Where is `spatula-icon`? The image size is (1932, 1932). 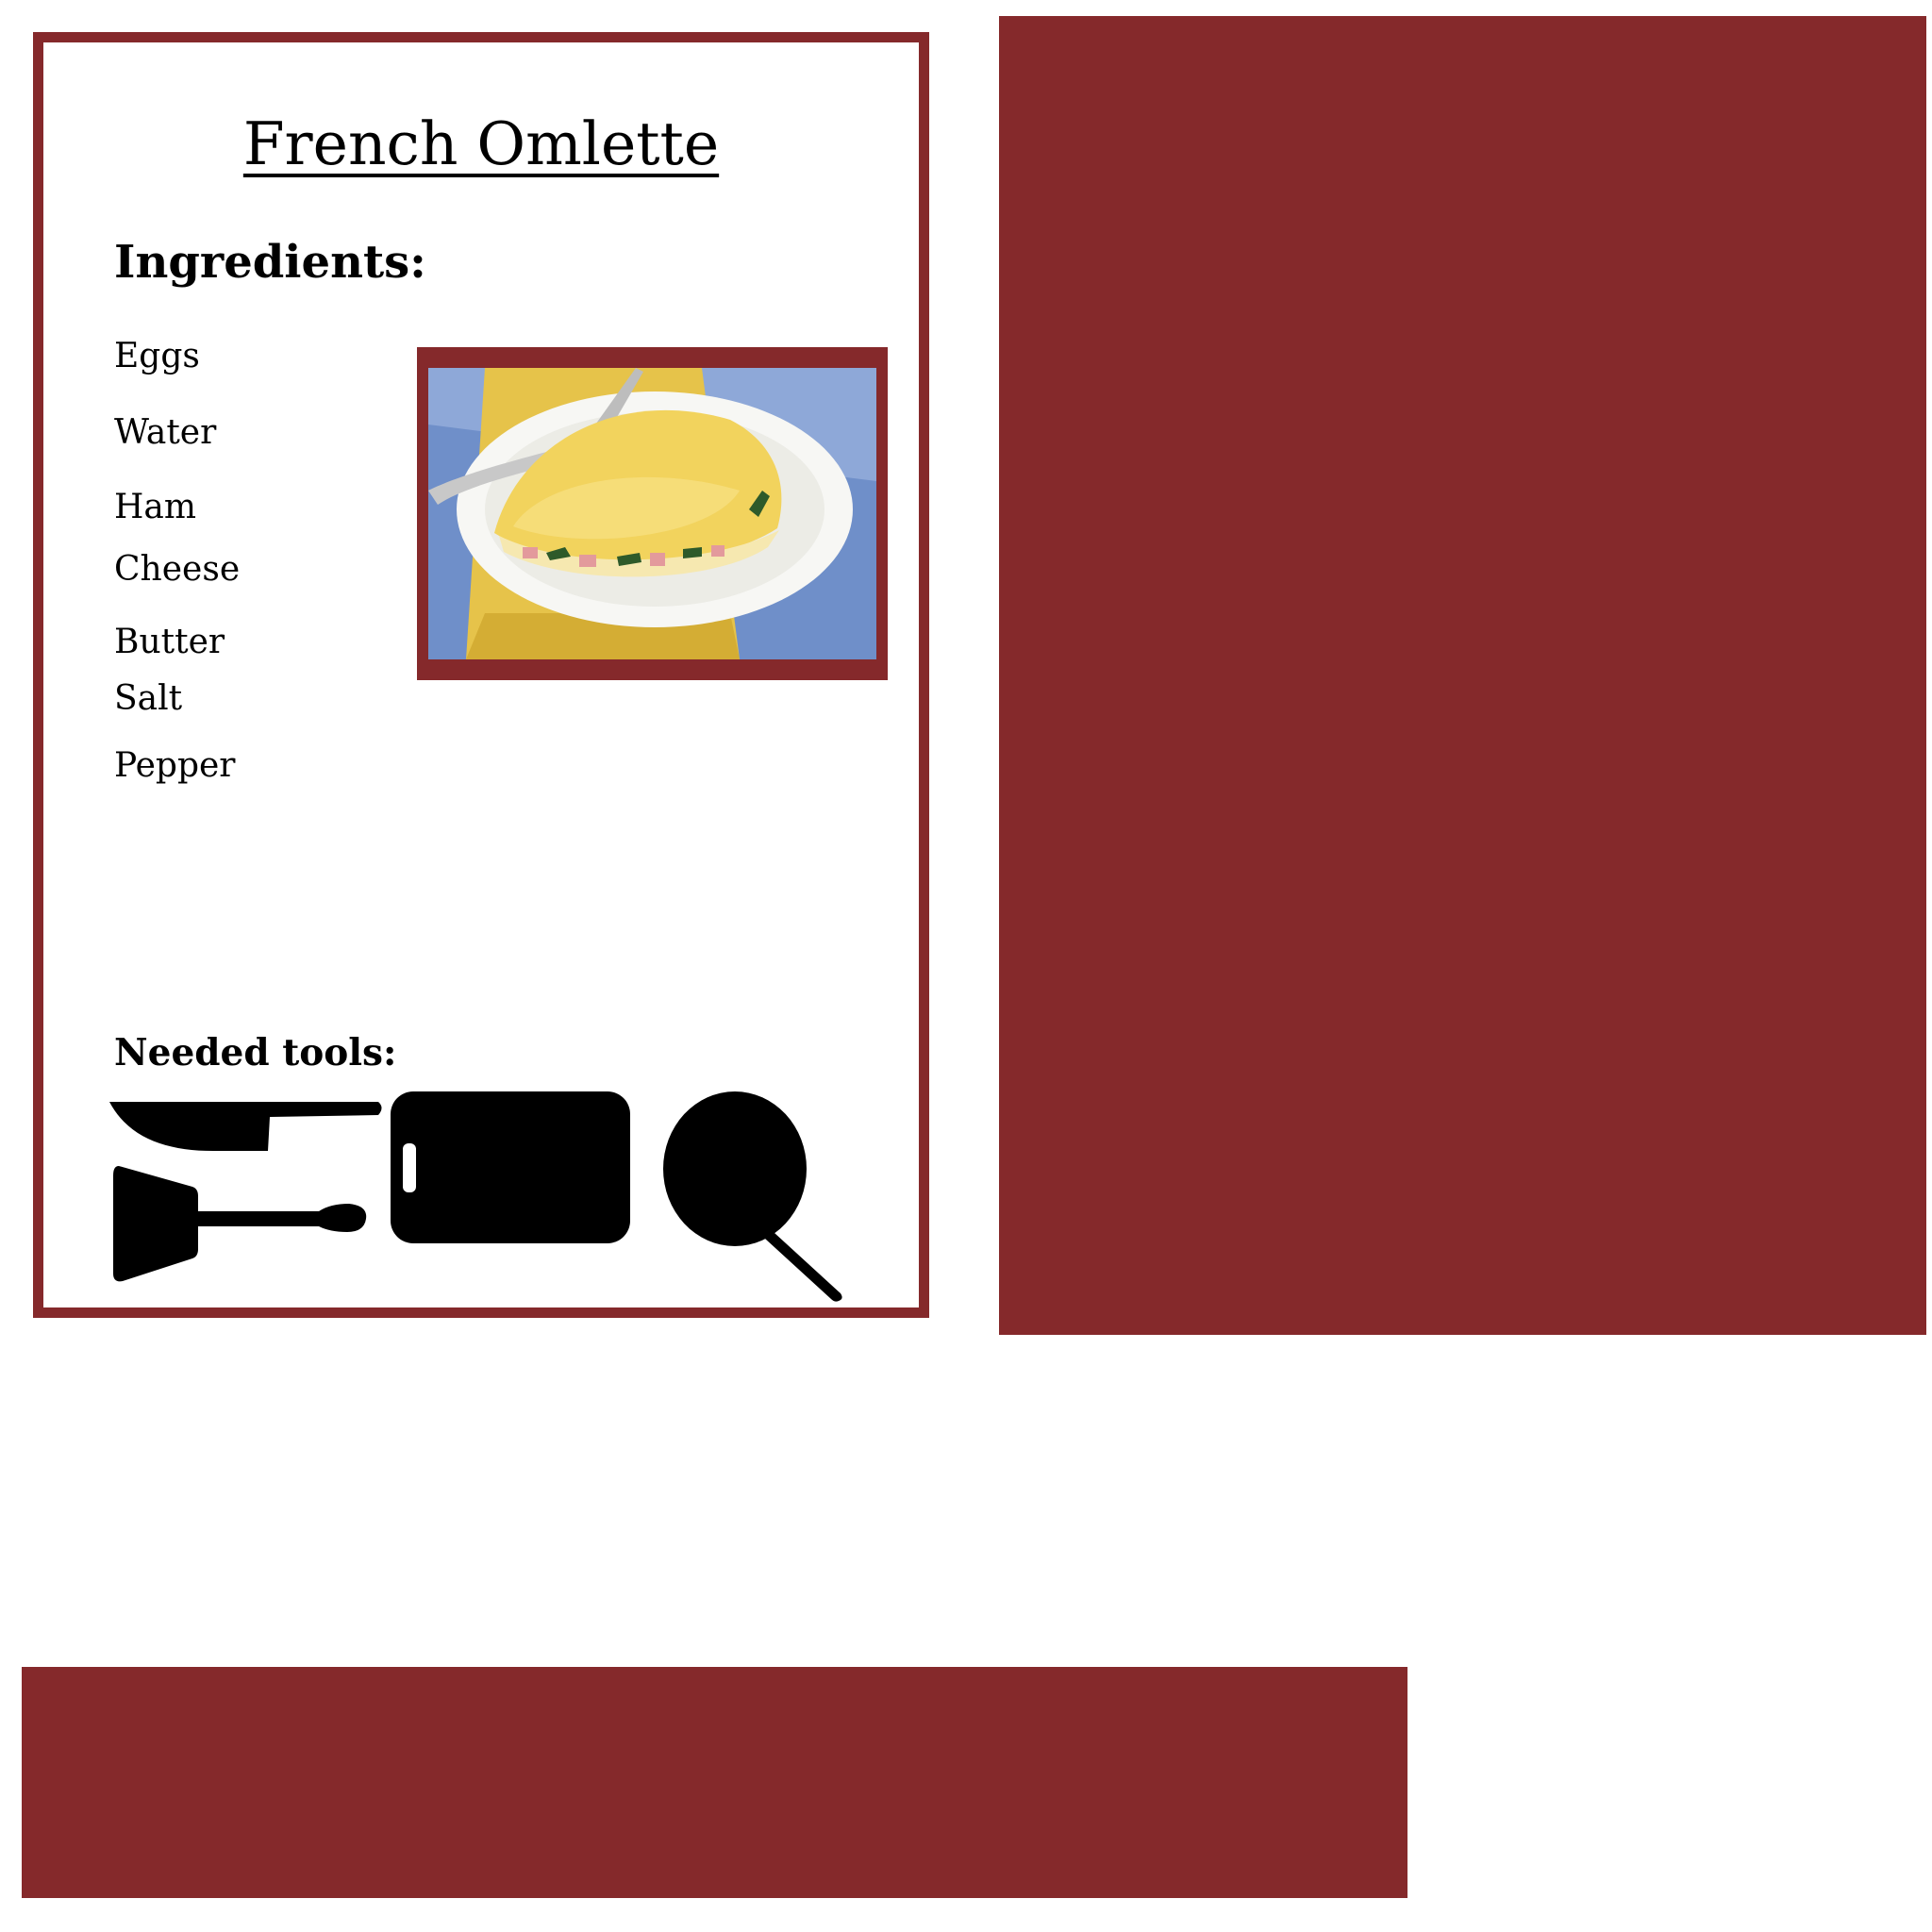
spatula-icon is located at coordinates (239, 1224).